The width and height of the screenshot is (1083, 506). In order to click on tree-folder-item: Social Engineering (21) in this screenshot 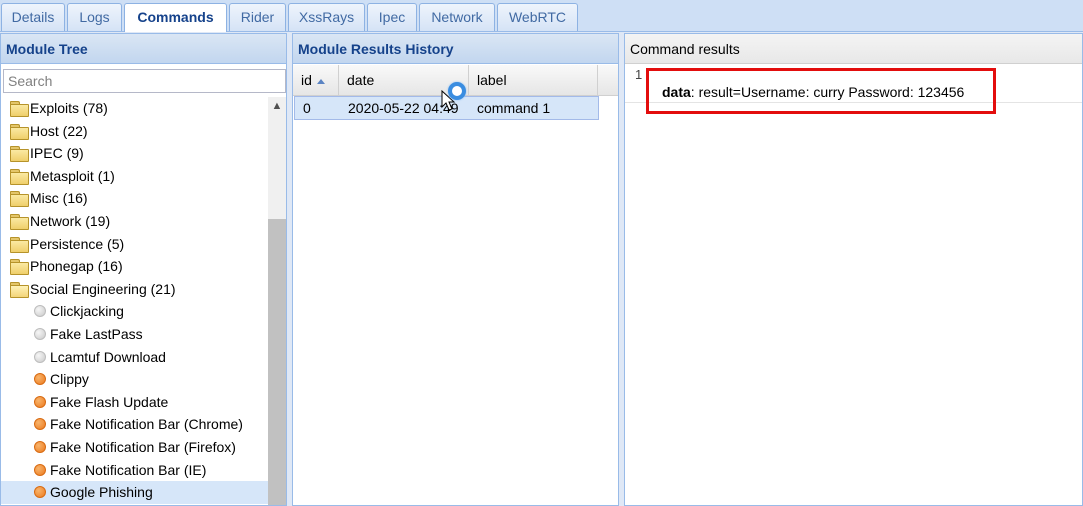, I will do `click(134, 289)`.